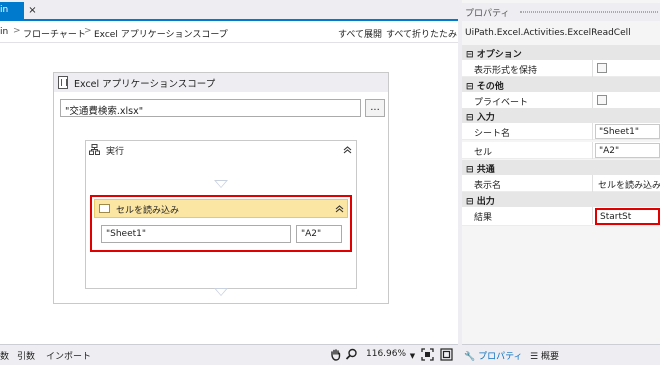 The image size is (660, 365). What do you see at coordinates (602, 100) in the screenshot?
I see `private-checkbox` at bounding box center [602, 100].